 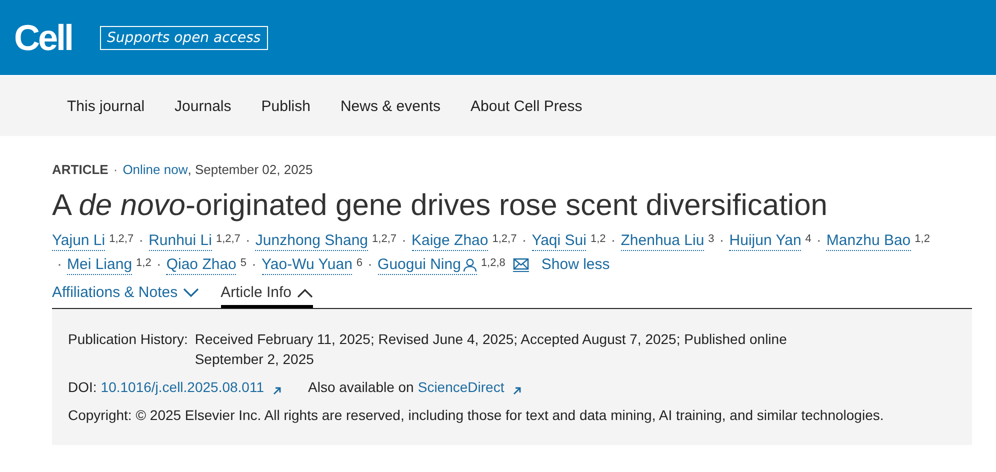 What do you see at coordinates (476, 415) in the screenshot?
I see `copyright-text: Copyright: © 2025 Elsevier Inc. All rights are reserved, including those for text and data mining, AI training, and similar technologies.` at bounding box center [476, 415].